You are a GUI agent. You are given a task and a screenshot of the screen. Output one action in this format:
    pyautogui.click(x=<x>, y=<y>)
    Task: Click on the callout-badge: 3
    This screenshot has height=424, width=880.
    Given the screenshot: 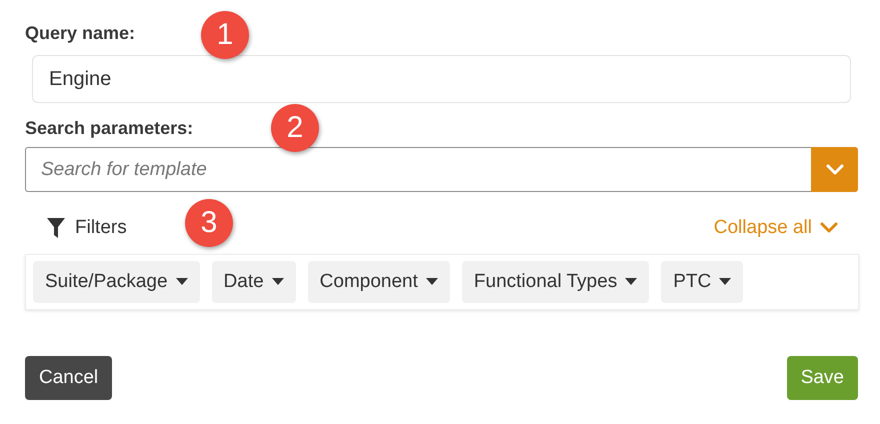 What is the action you would take?
    pyautogui.click(x=209, y=223)
    